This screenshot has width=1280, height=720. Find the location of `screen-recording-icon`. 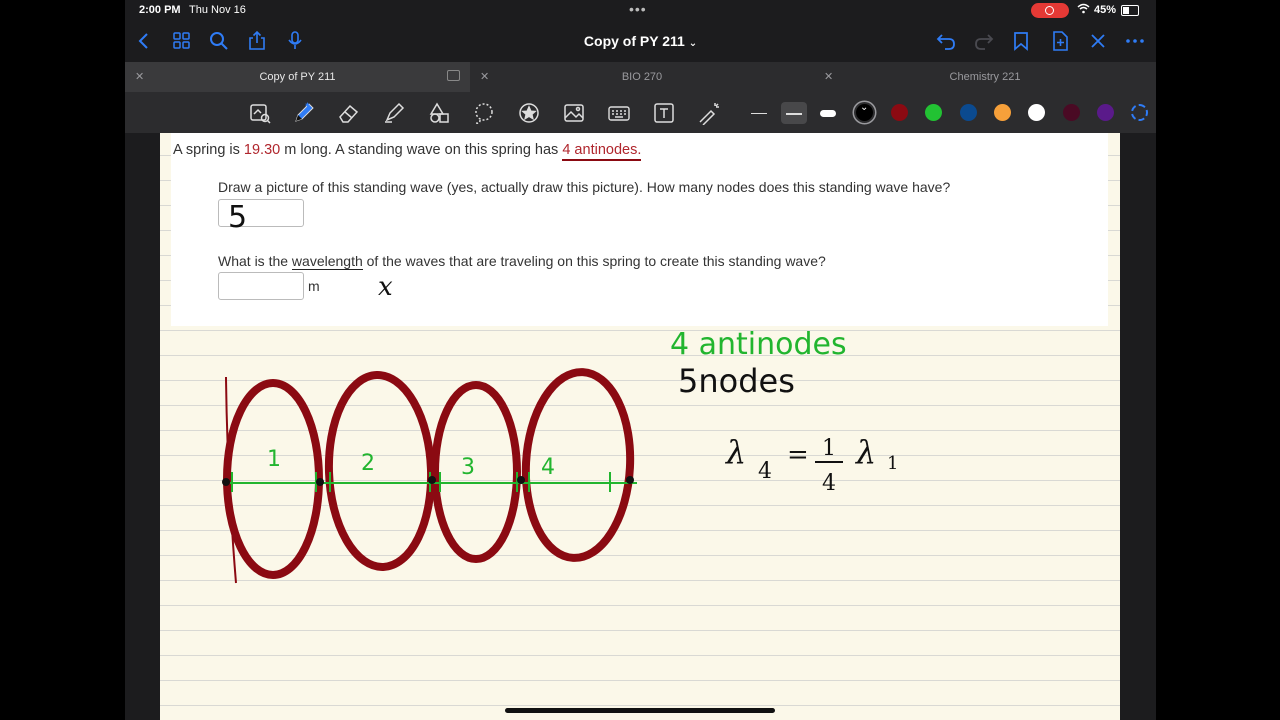

screen-recording-icon is located at coordinates (1050, 10).